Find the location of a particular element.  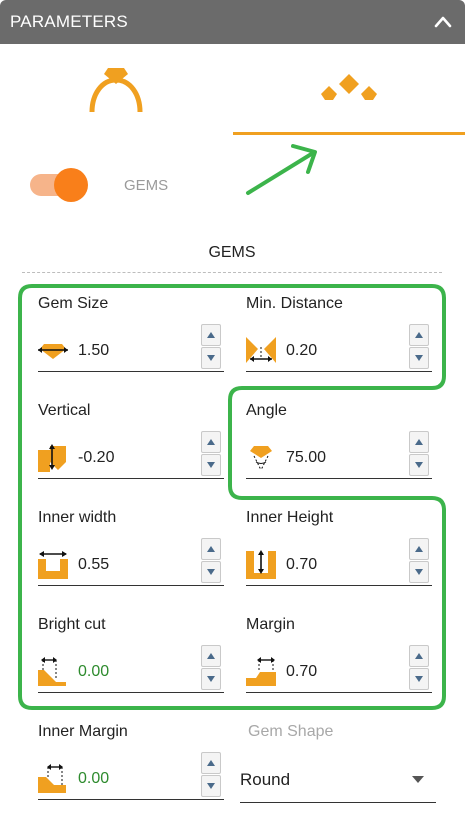

tab-bar is located at coordinates (232, 90).